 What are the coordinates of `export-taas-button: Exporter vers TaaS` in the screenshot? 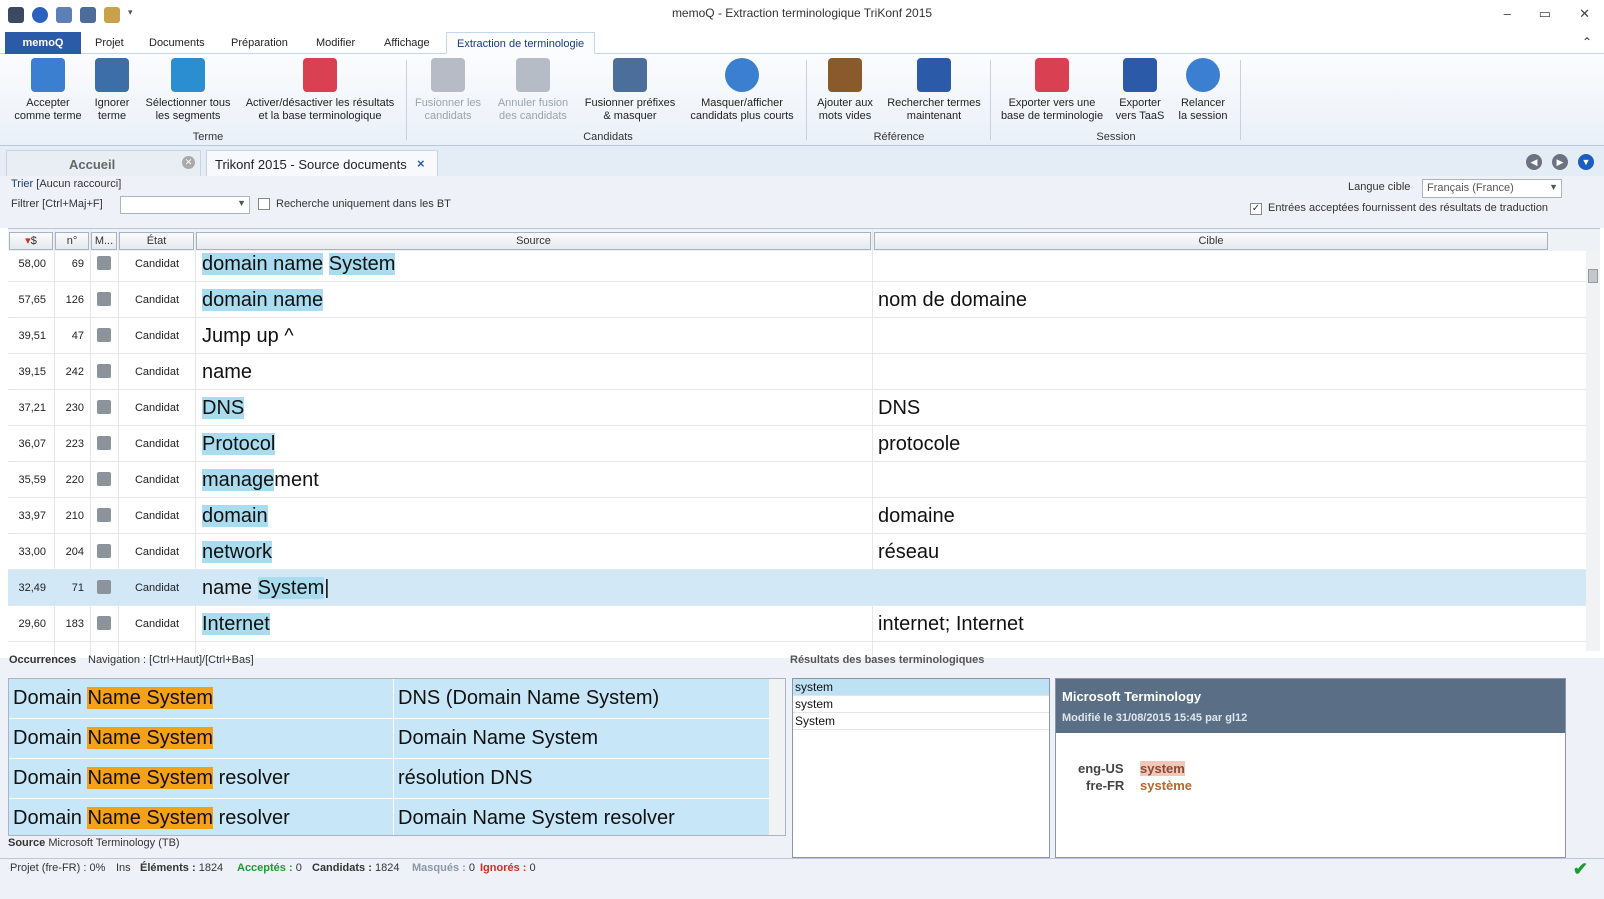 It's located at (1140, 90).